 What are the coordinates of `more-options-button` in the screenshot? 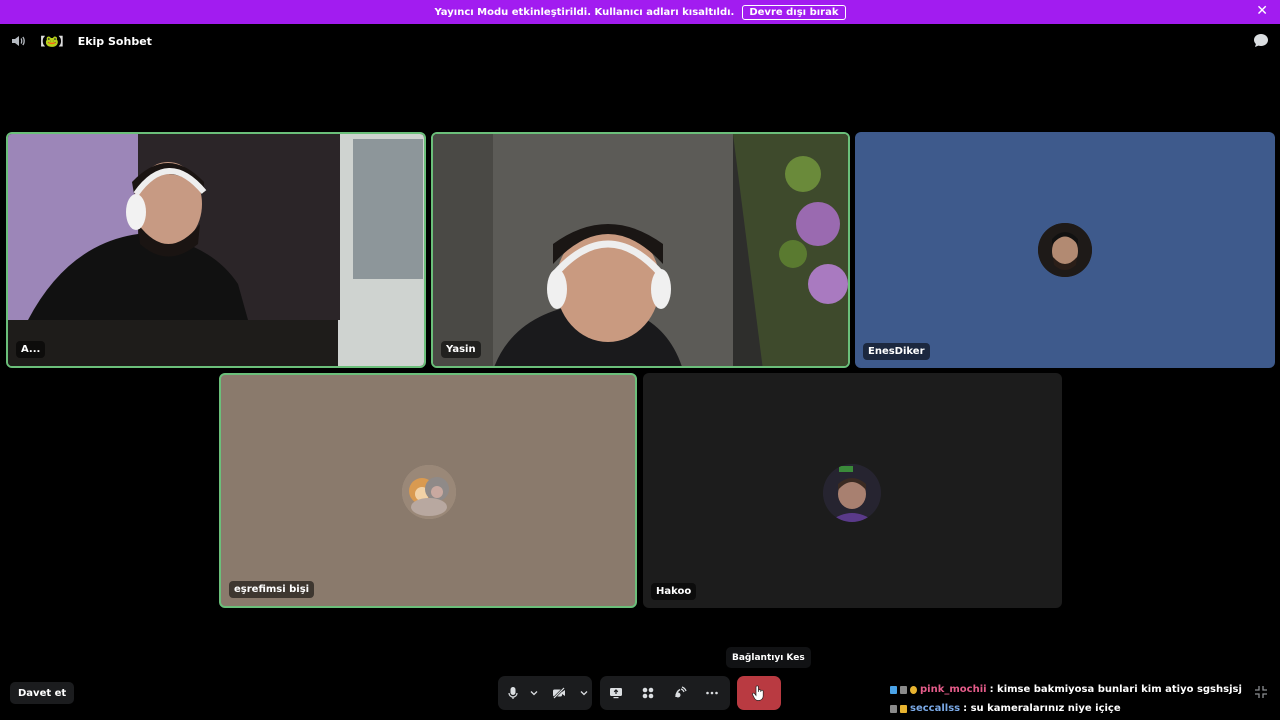 It's located at (712, 693).